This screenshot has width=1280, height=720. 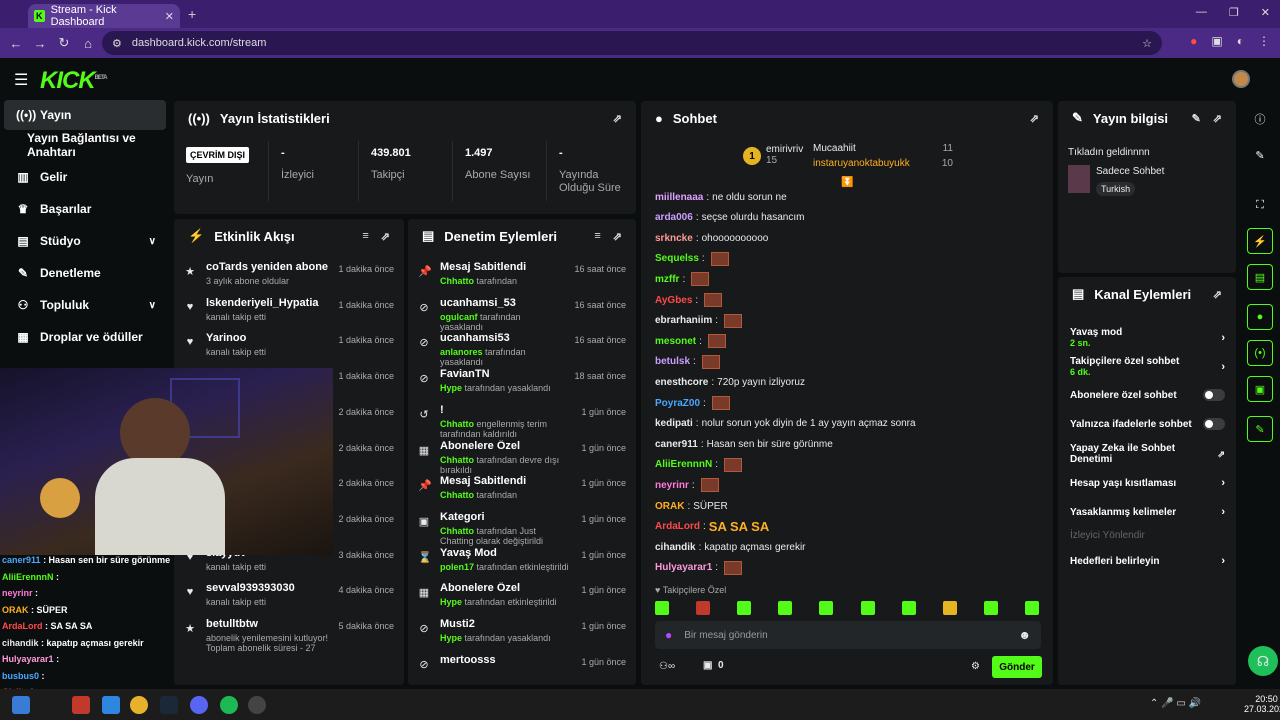 I want to click on chat-username: ArdaLord, so click(x=677, y=526).